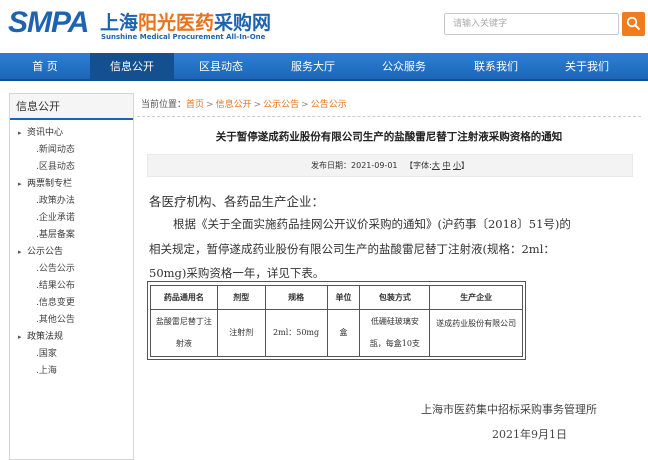 This screenshot has height=460, width=648. Describe the element at coordinates (496, 67) in the screenshot. I see `nav-item-contact: 联系我们` at that location.